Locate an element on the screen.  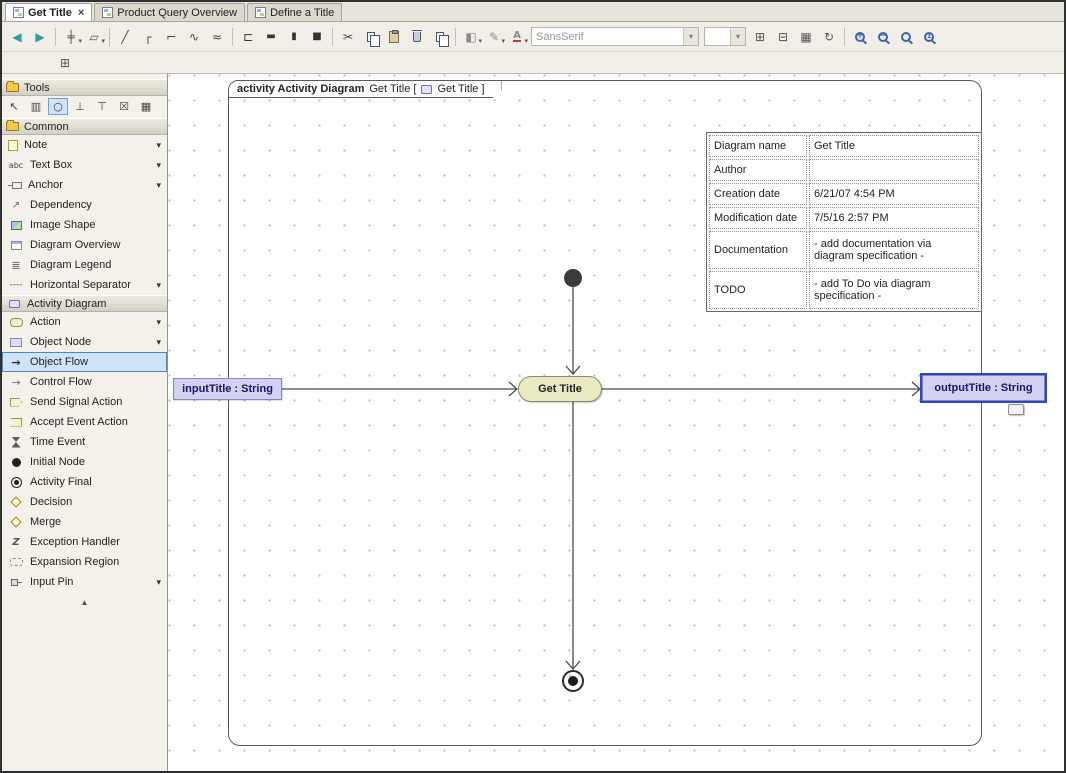
forward-icon is located at coordinates (40, 37).